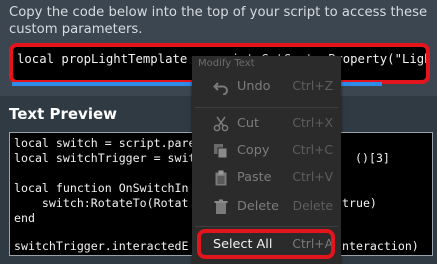 The image size is (437, 264). Describe the element at coordinates (221, 87) in the screenshot. I see `undo-icon` at that location.